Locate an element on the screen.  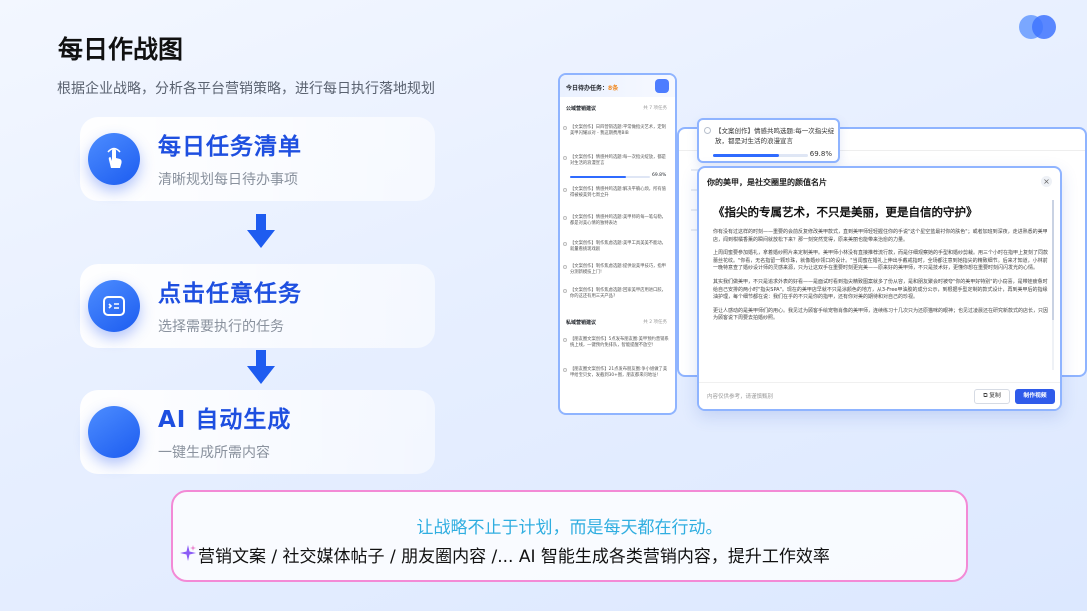
tap-hand-icon is located at coordinates (114, 159).